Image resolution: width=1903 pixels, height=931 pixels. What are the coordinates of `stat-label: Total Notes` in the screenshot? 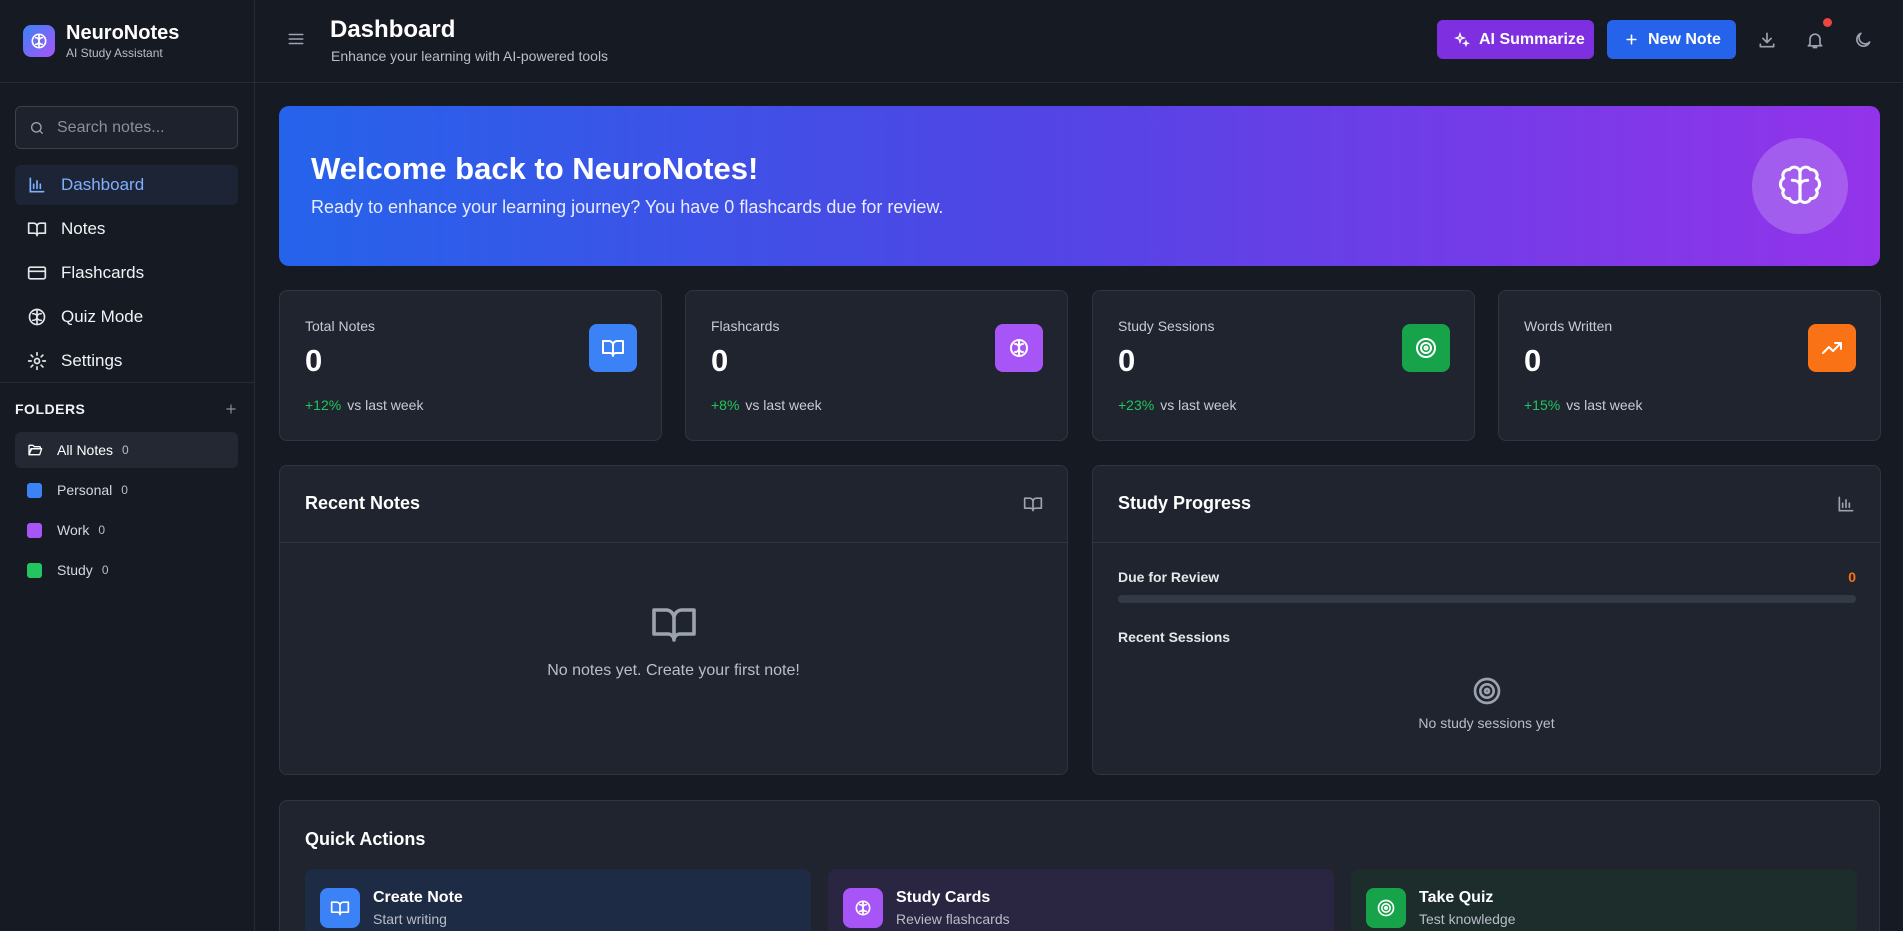 It's located at (340, 326).